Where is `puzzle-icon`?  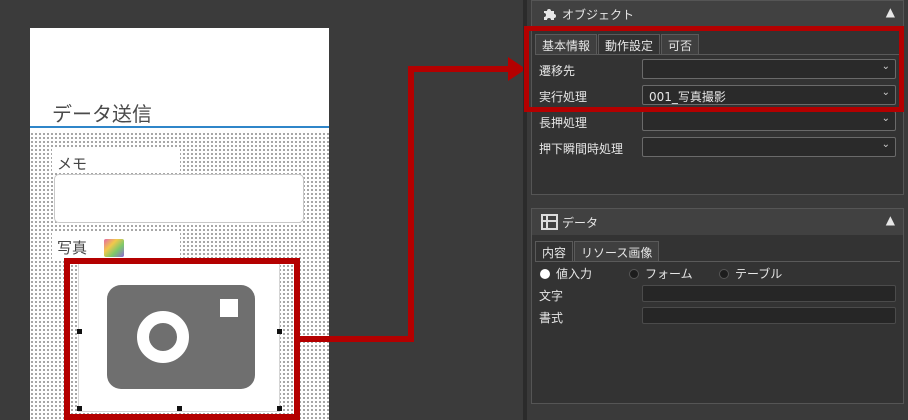
puzzle-icon is located at coordinates (550, 14).